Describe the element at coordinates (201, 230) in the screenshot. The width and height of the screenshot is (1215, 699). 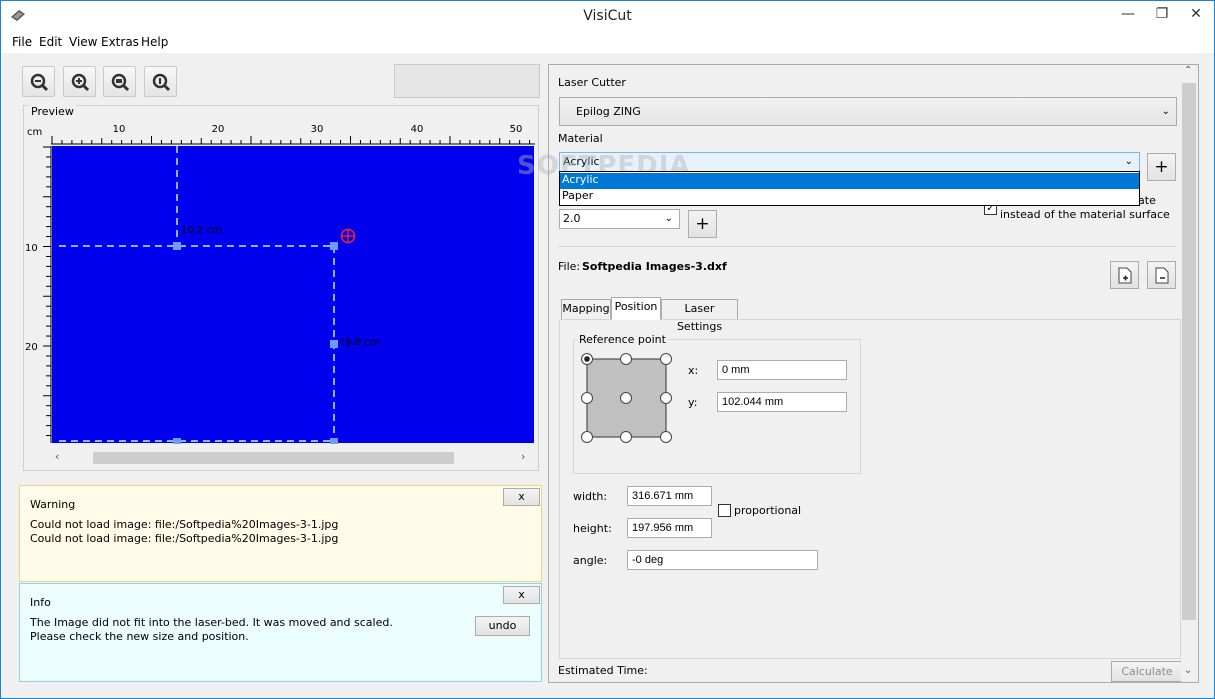
I see `width-dimension-label: 10,2 cm` at that location.